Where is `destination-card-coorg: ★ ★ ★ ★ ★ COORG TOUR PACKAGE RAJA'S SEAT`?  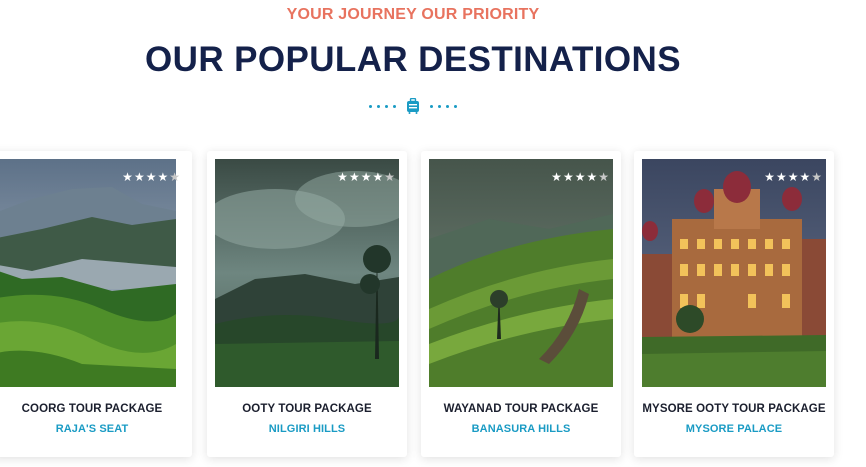 destination-card-coorg: ★ ★ ★ ★ ★ COORG TOUR PACKAGE RAJA'S SEAT is located at coordinates (96, 304).